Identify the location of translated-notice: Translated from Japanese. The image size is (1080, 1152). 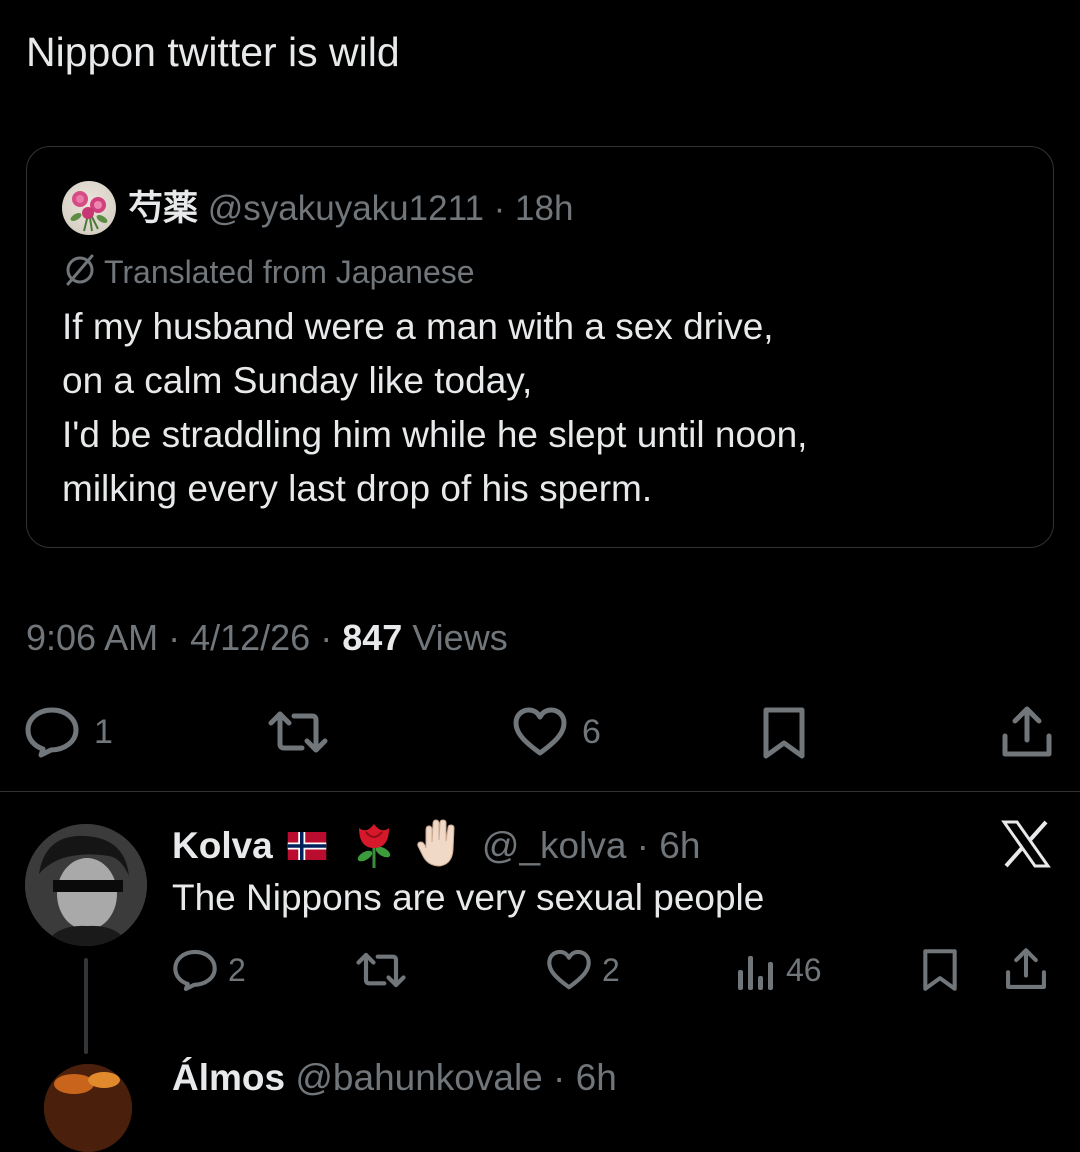
(268, 272).